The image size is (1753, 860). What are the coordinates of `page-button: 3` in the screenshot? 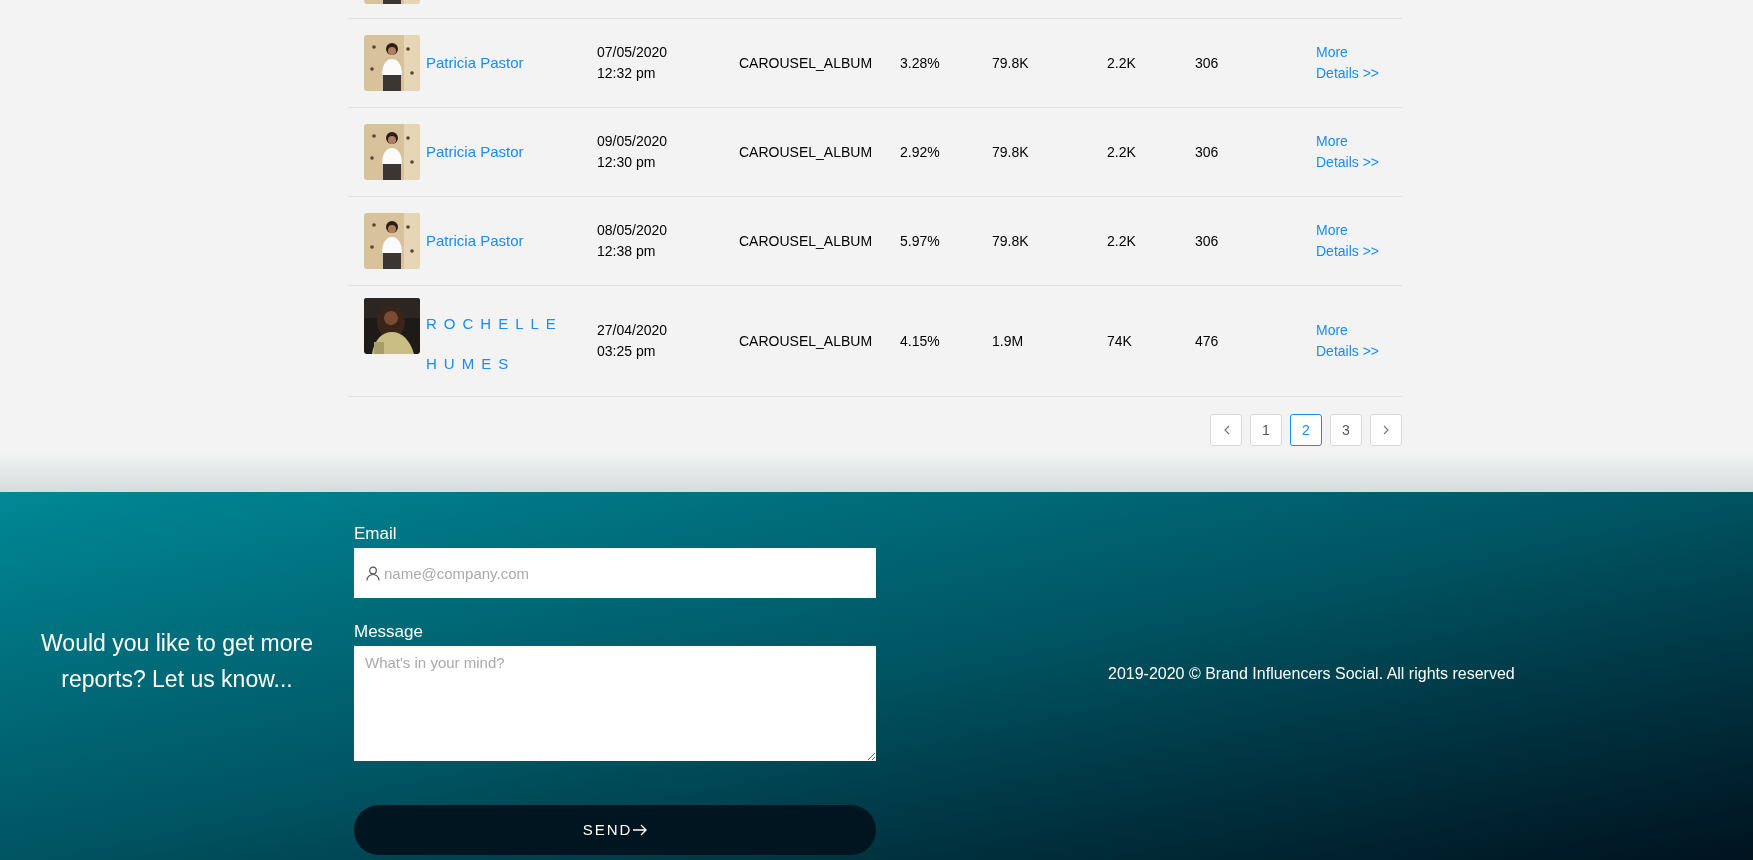 It's located at (1346, 430).